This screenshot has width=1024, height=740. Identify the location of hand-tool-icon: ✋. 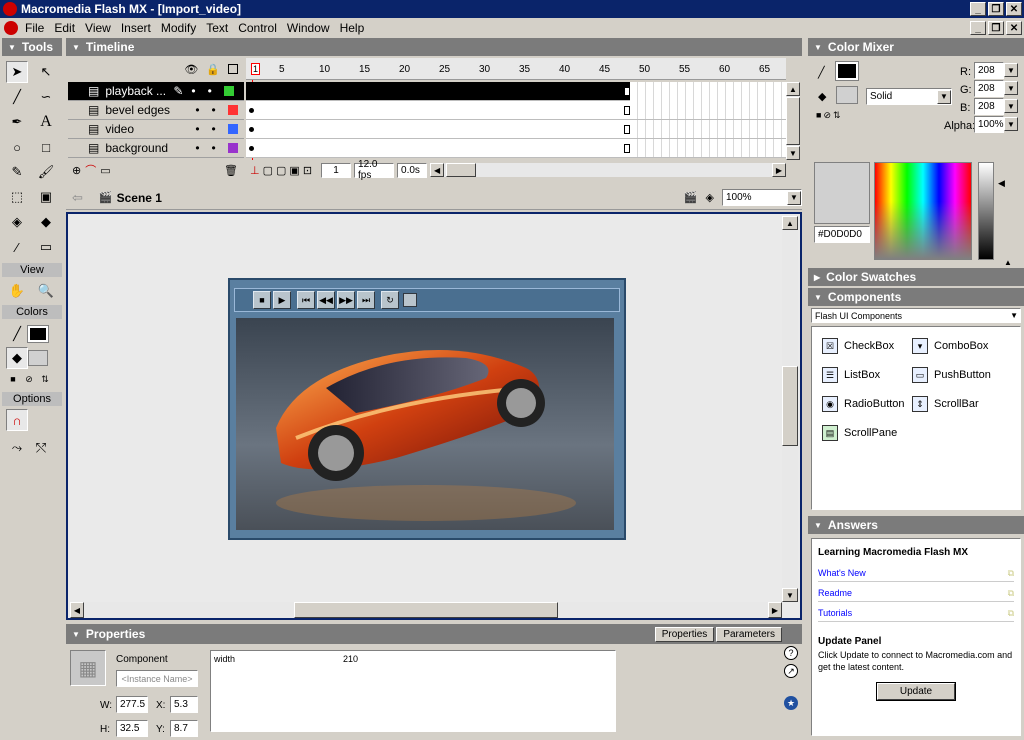
(17, 291).